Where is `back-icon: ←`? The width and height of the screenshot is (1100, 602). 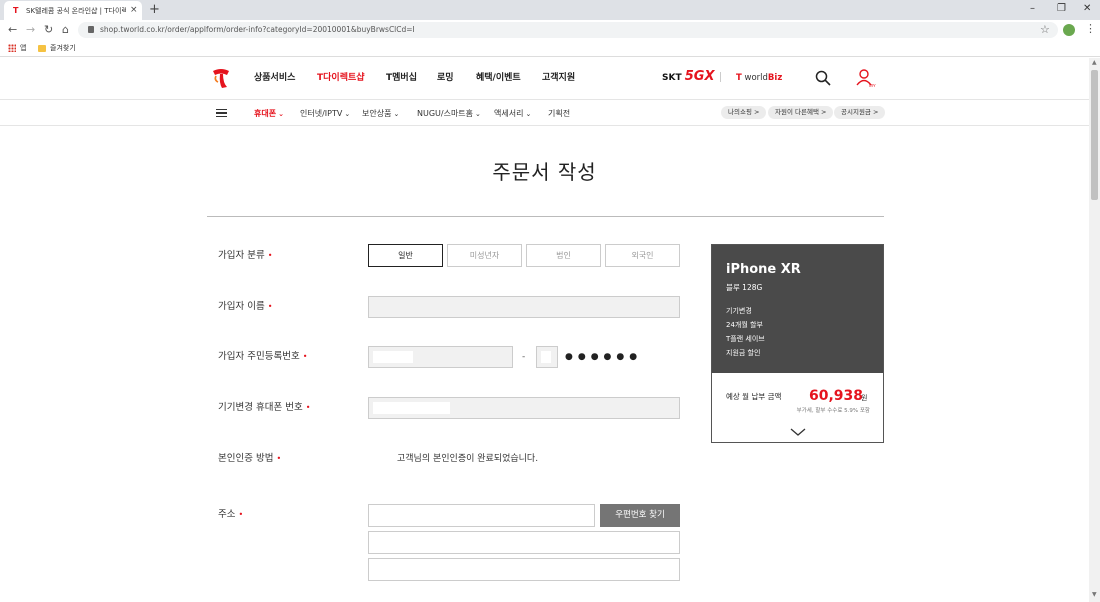 back-icon: ← is located at coordinates (12, 30).